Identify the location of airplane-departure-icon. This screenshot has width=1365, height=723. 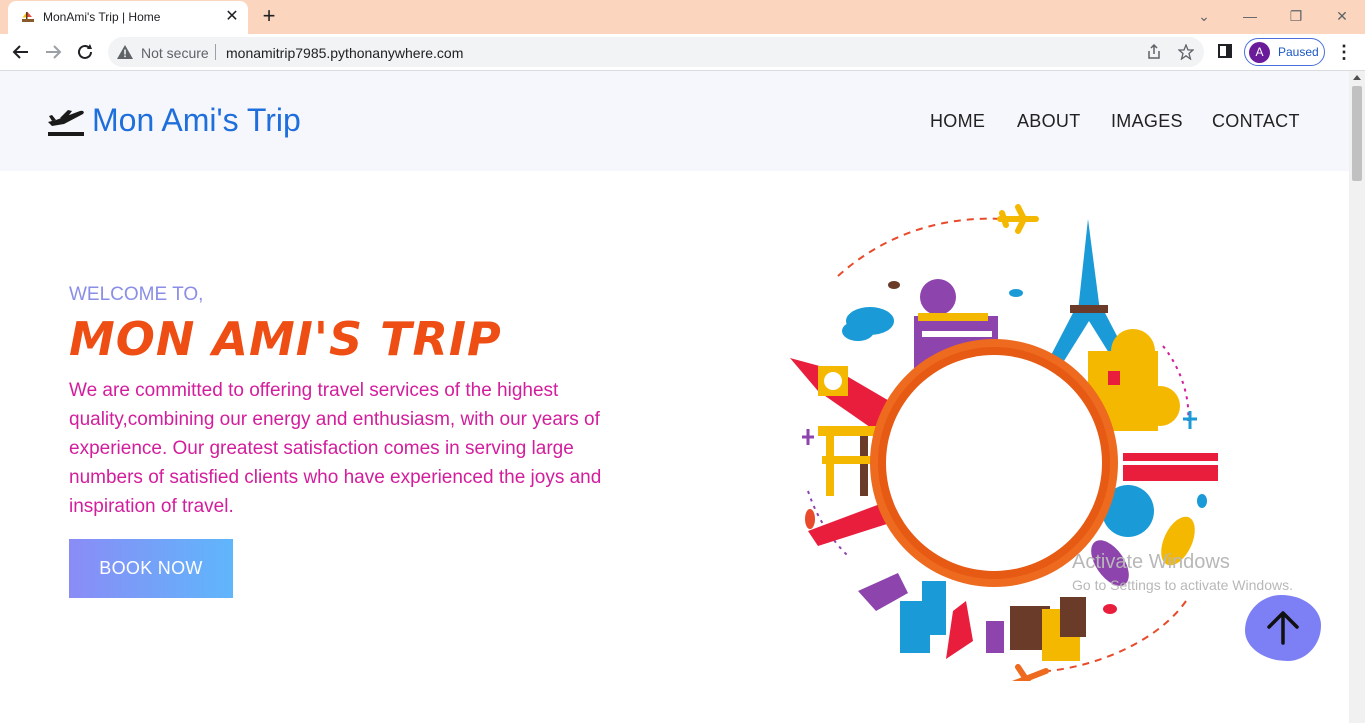
(66, 123).